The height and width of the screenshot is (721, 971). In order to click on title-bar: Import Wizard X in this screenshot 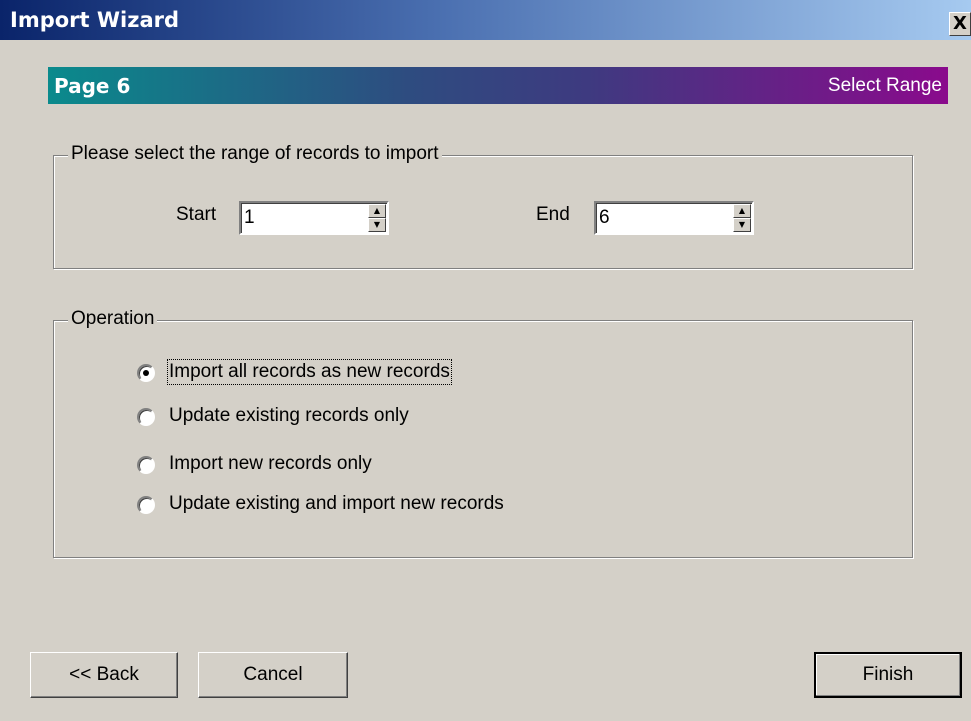, I will do `click(485, 20)`.